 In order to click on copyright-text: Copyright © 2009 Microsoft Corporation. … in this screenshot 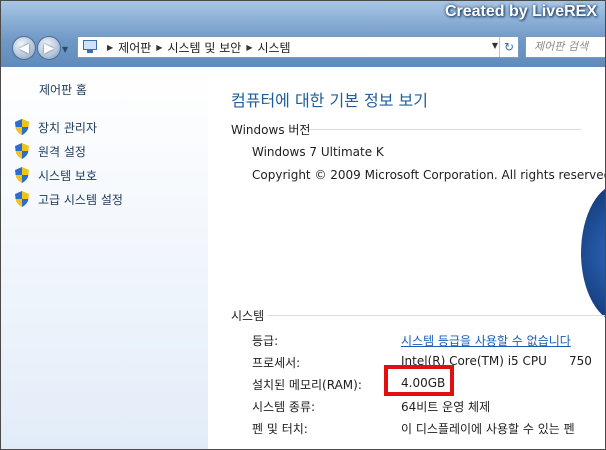, I will do `click(429, 175)`.